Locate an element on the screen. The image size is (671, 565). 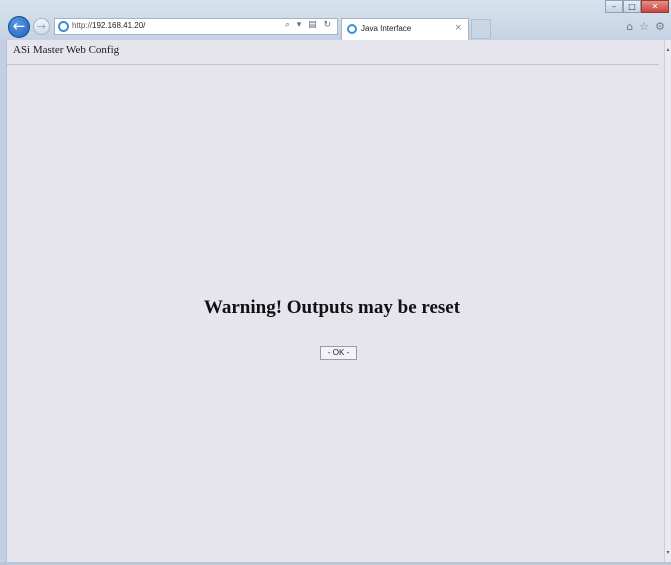
forward-button: → is located at coordinates (41, 26).